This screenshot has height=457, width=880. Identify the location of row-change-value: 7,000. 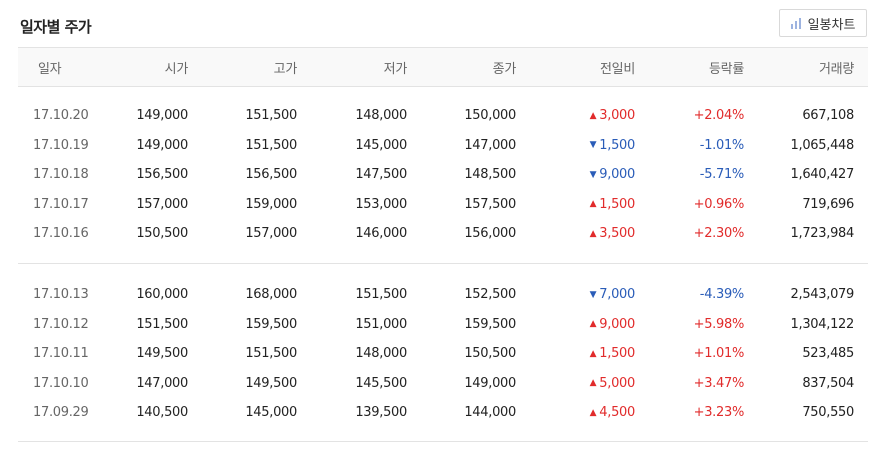
(617, 294).